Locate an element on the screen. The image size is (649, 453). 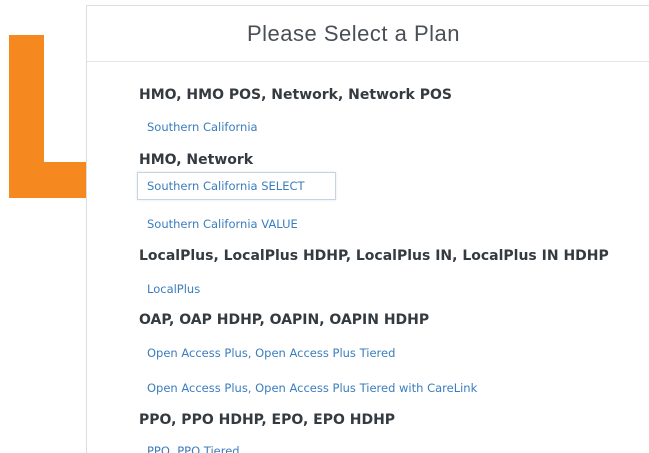
plan-link-localplus: LocalPlus is located at coordinates (173, 289).